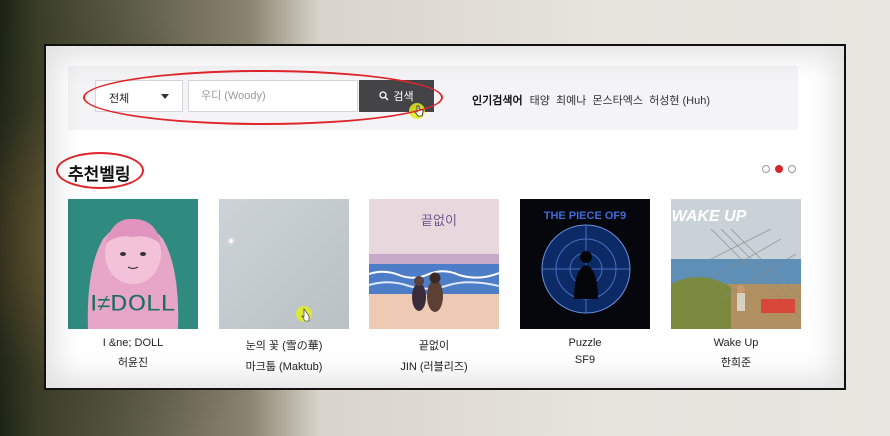  I want to click on artist-name: SF9, so click(585, 360).